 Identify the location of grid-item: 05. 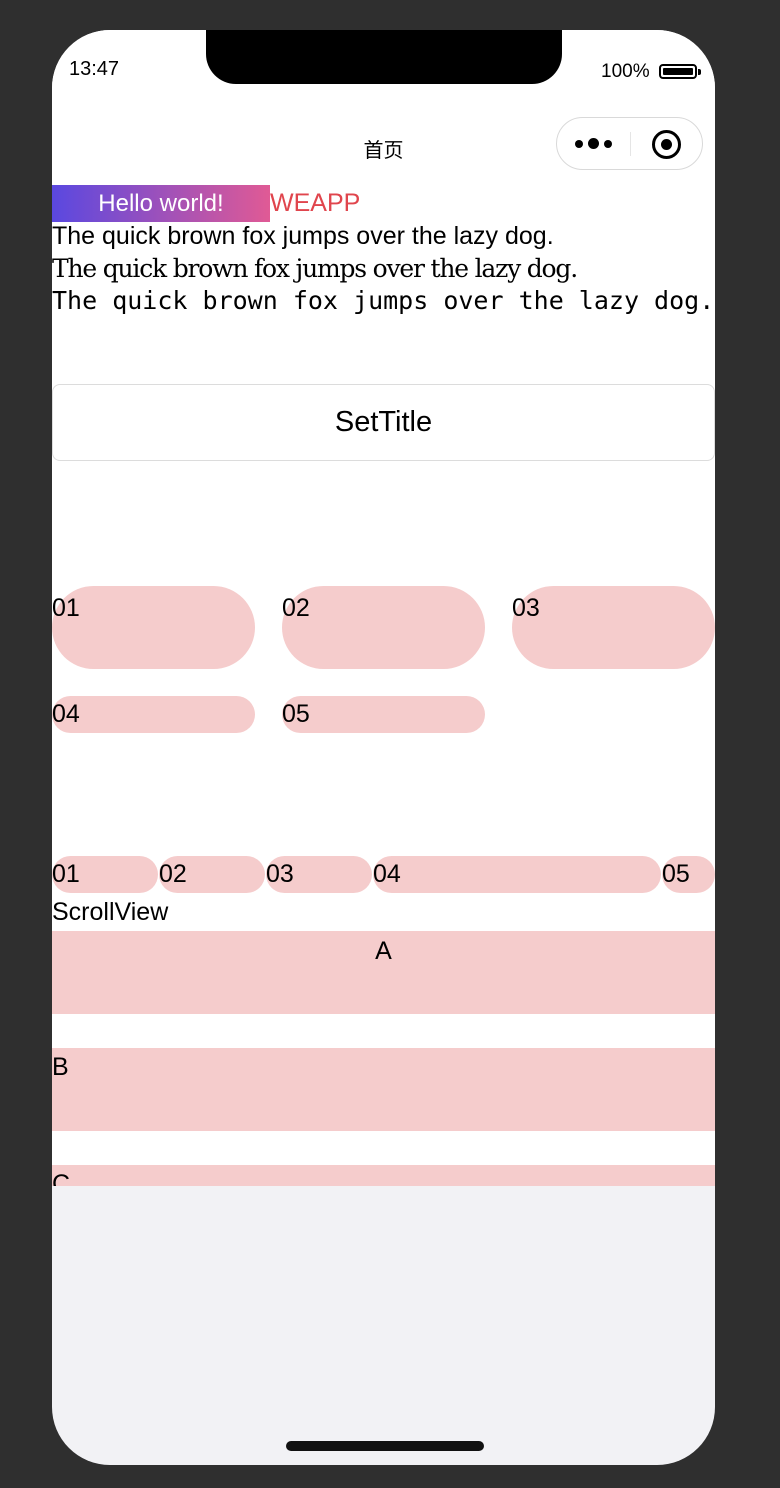
(383, 714).